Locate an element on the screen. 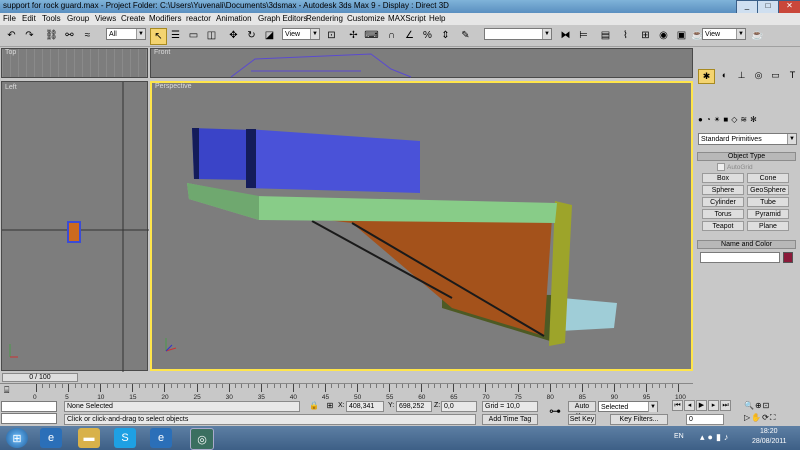 The height and width of the screenshot is (450, 800). named-selection-combo: ▼ is located at coordinates (518, 34).